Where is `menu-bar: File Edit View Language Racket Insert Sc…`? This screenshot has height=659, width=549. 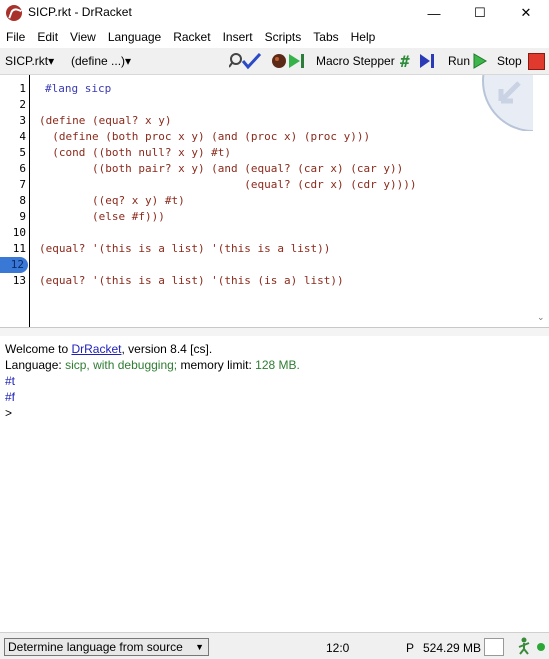 menu-bar: File Edit View Language Racket Insert Sc… is located at coordinates (274, 37).